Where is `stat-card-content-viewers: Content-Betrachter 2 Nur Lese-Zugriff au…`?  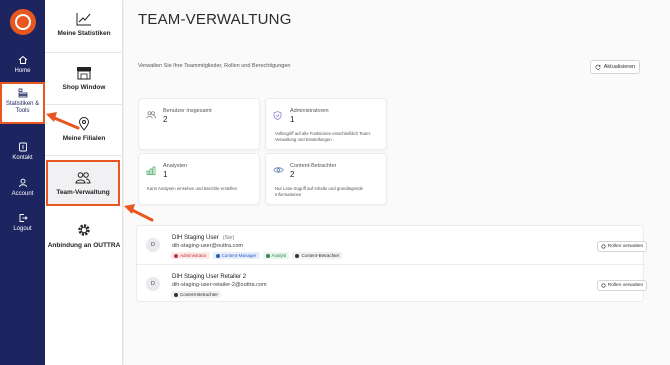
stat-card-content-viewers: Content-Betrachter 2 Nur Lese-Zugriff au… is located at coordinates (326, 179).